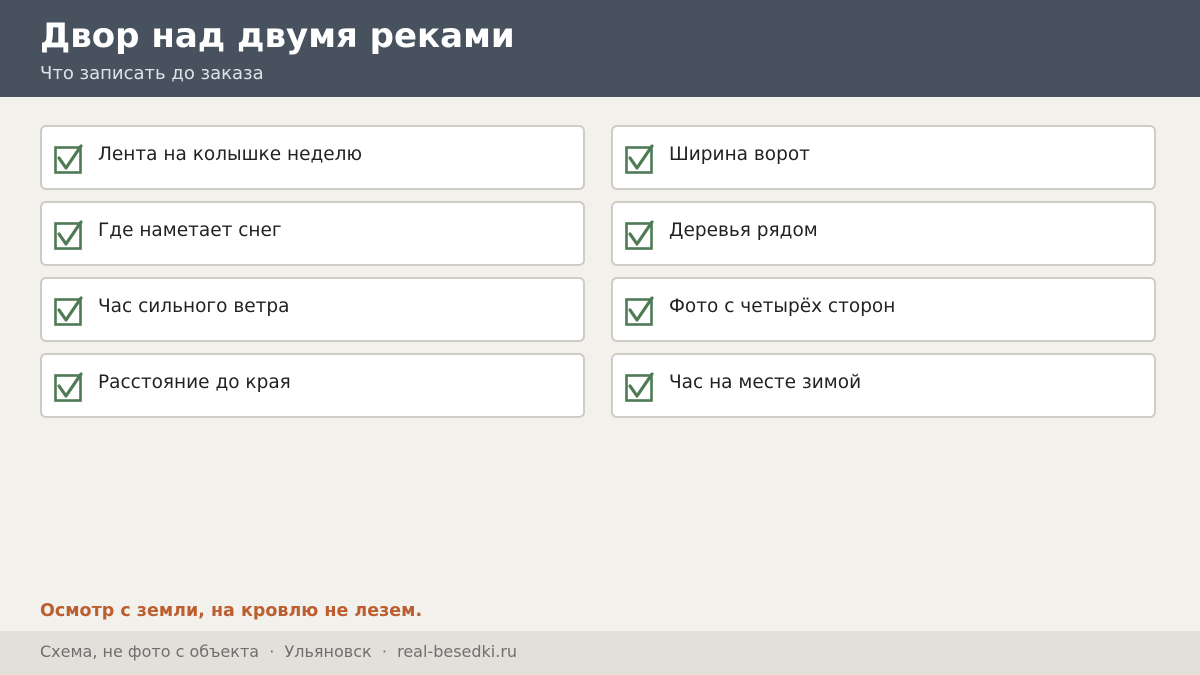 This screenshot has width=1200, height=675. What do you see at coordinates (277, 36) in the screenshot?
I see `page-title: Двор над двумя реками` at bounding box center [277, 36].